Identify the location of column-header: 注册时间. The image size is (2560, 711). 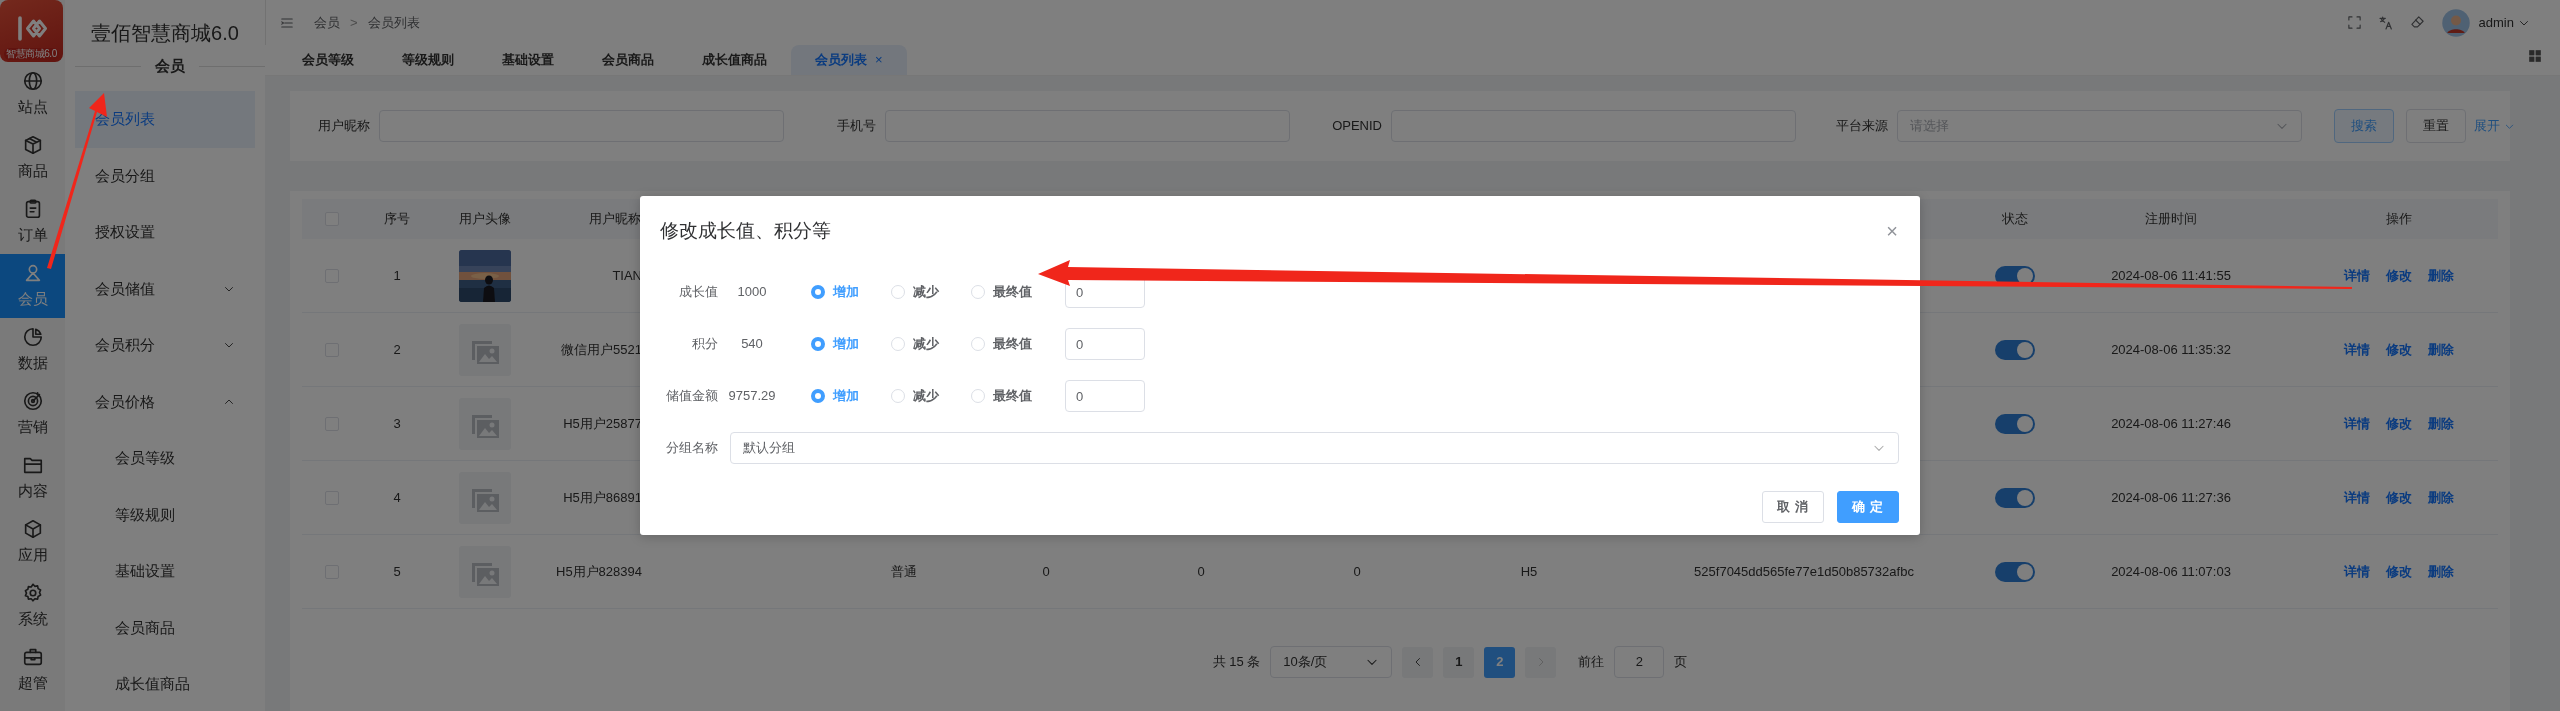
(2171, 219).